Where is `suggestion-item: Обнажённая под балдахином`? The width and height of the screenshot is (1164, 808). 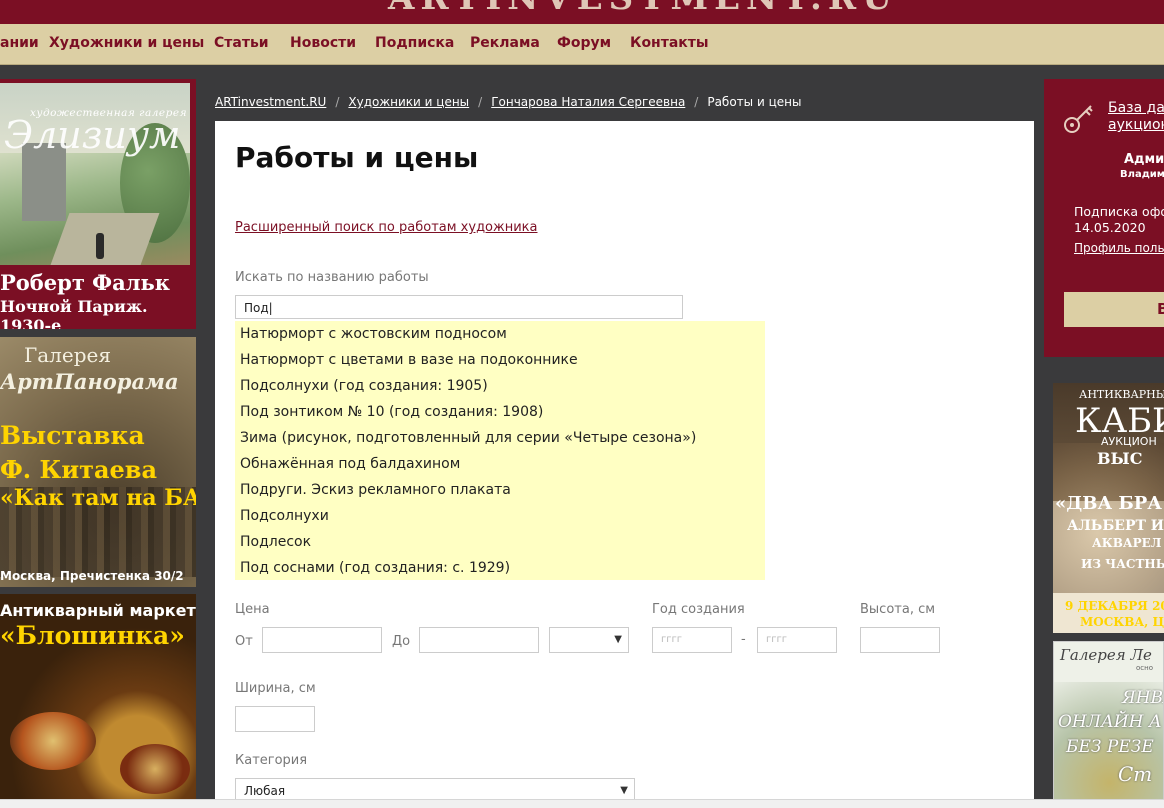 suggestion-item: Обнажённая под балдахином is located at coordinates (350, 464).